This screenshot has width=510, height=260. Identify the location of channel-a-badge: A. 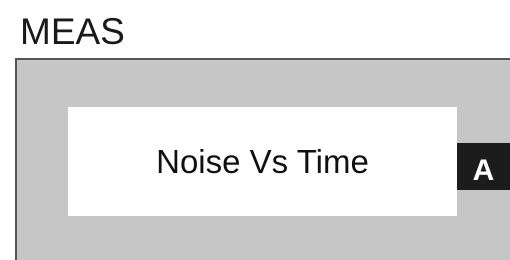
(483, 166).